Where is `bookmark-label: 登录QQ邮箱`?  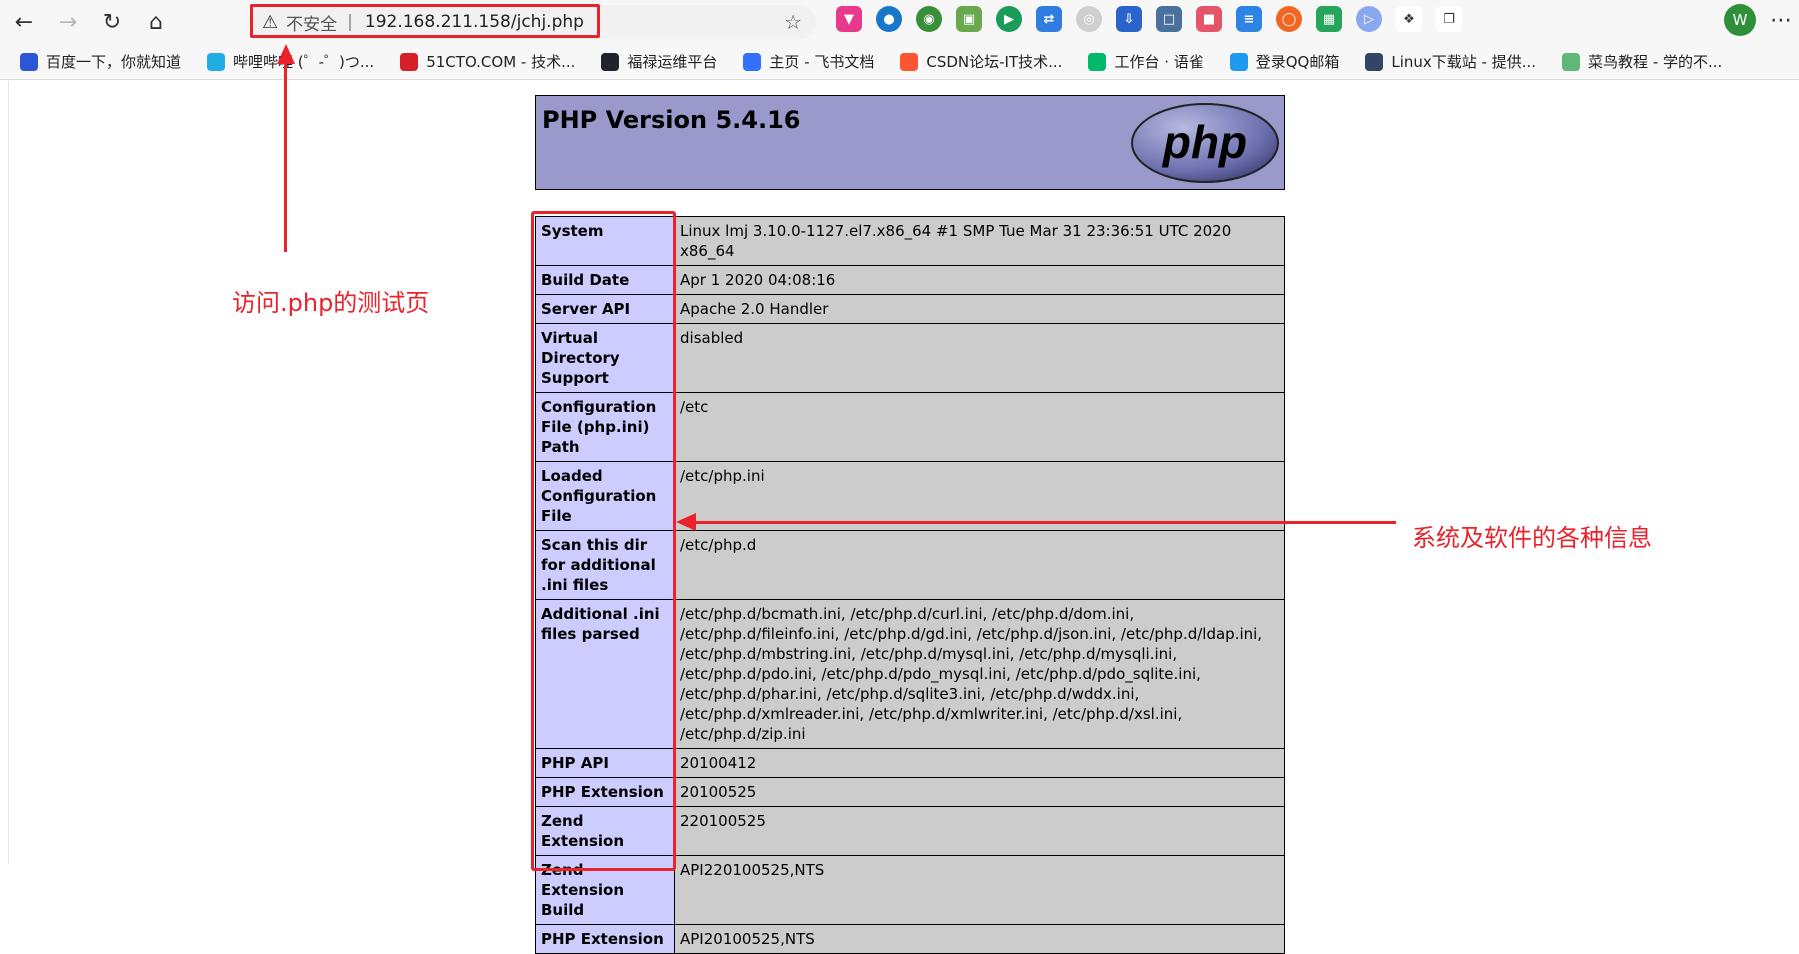 bookmark-label: 登录QQ邮箱 is located at coordinates (1297, 62).